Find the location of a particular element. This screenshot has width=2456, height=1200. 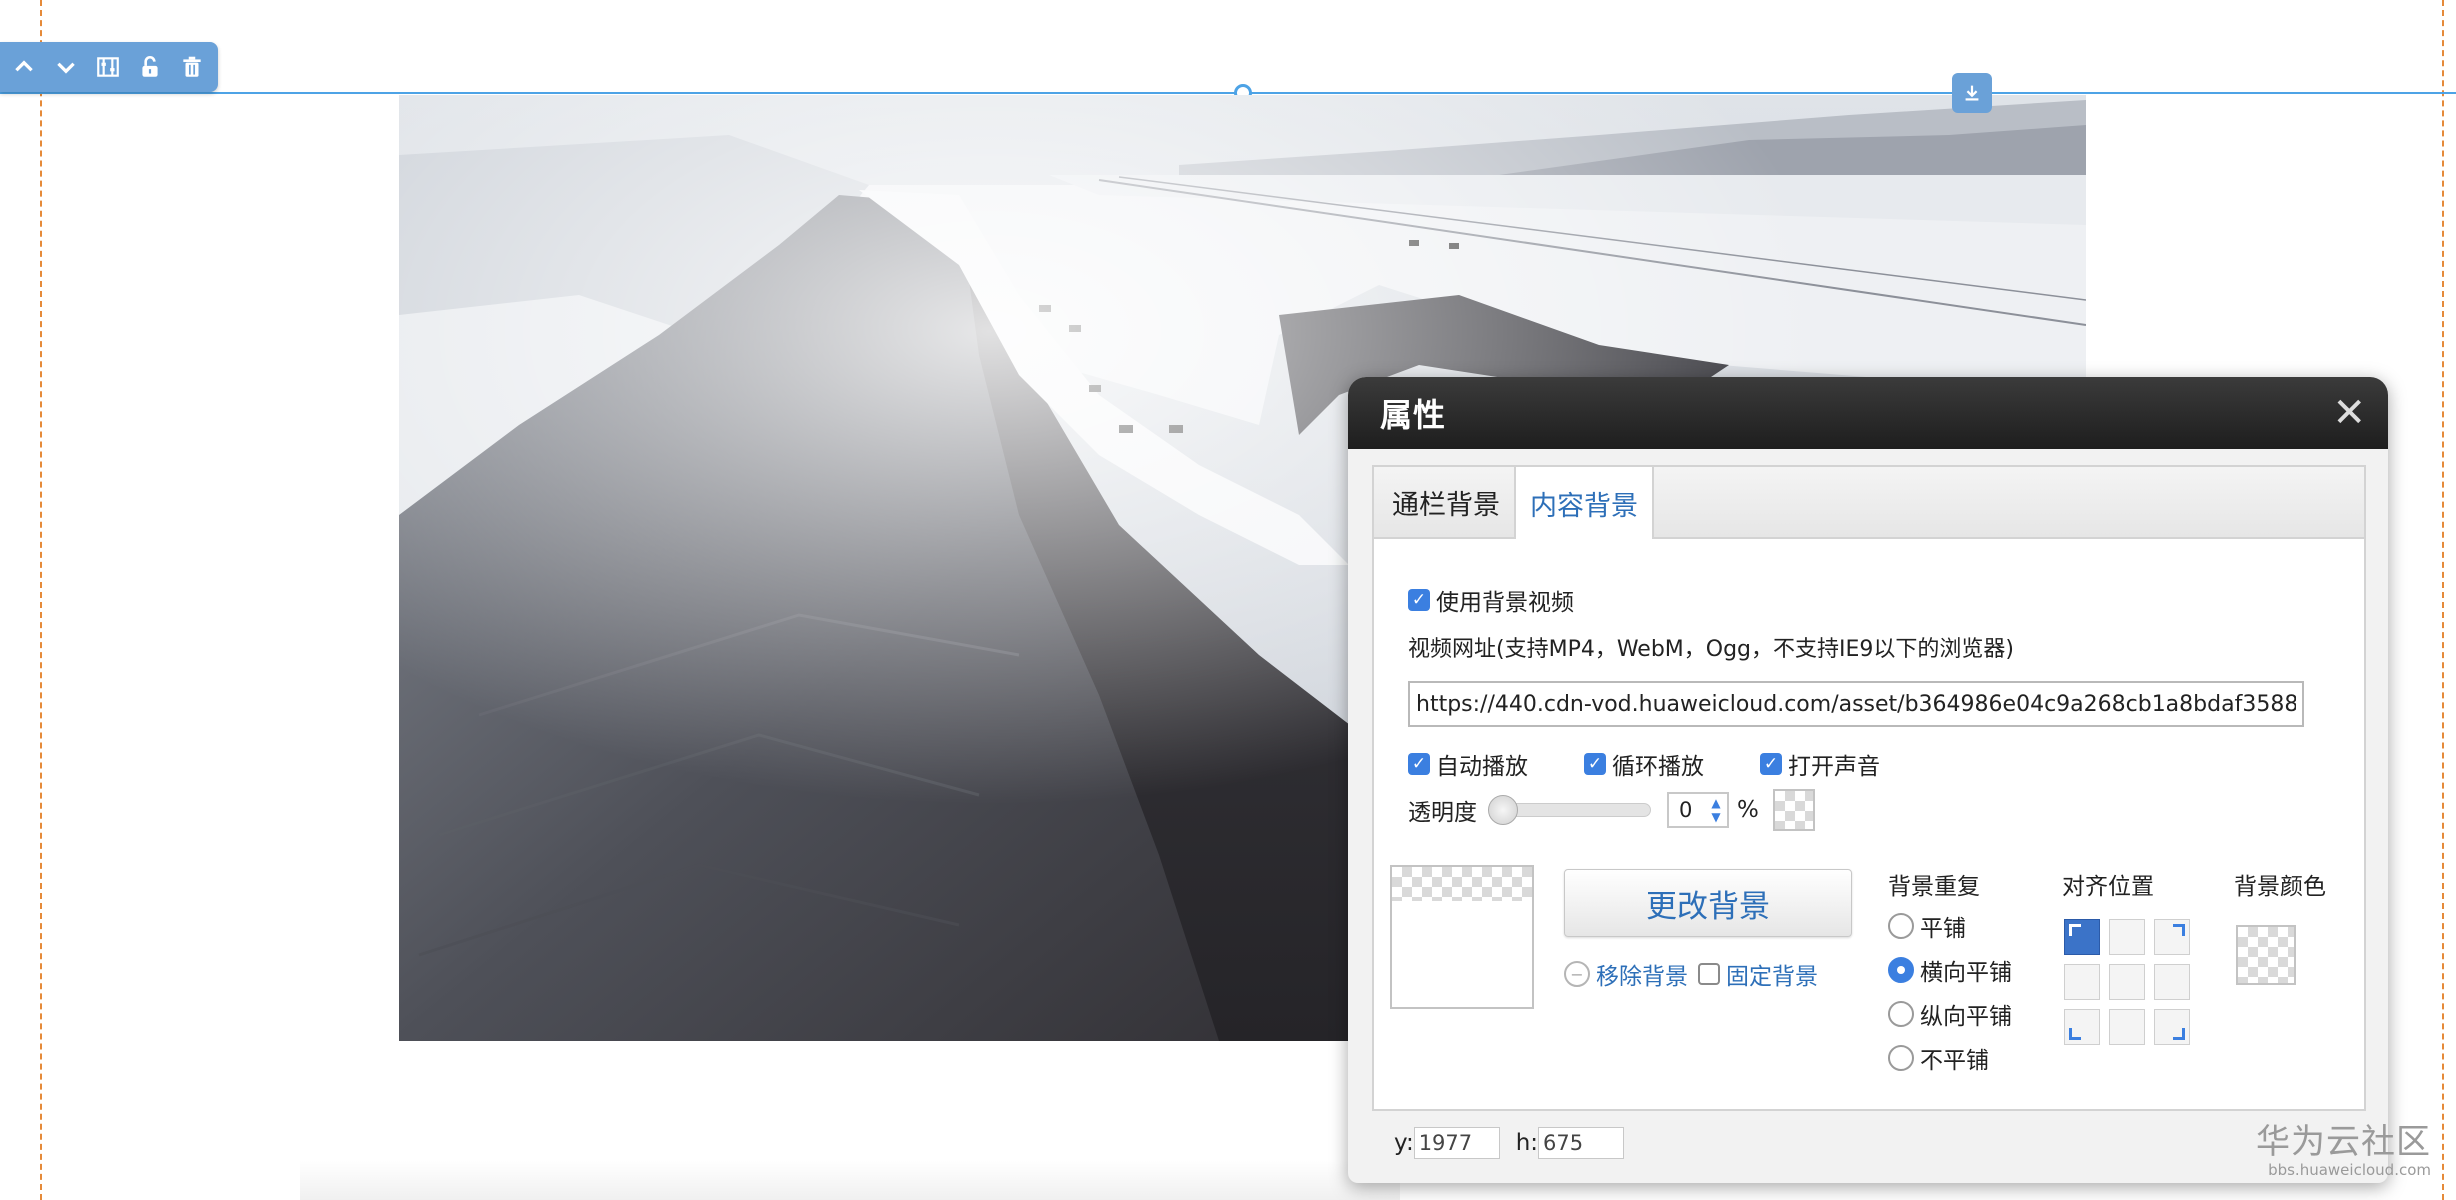

stepper-arrows-icon: ▲ ▼ is located at coordinates (1716, 810).